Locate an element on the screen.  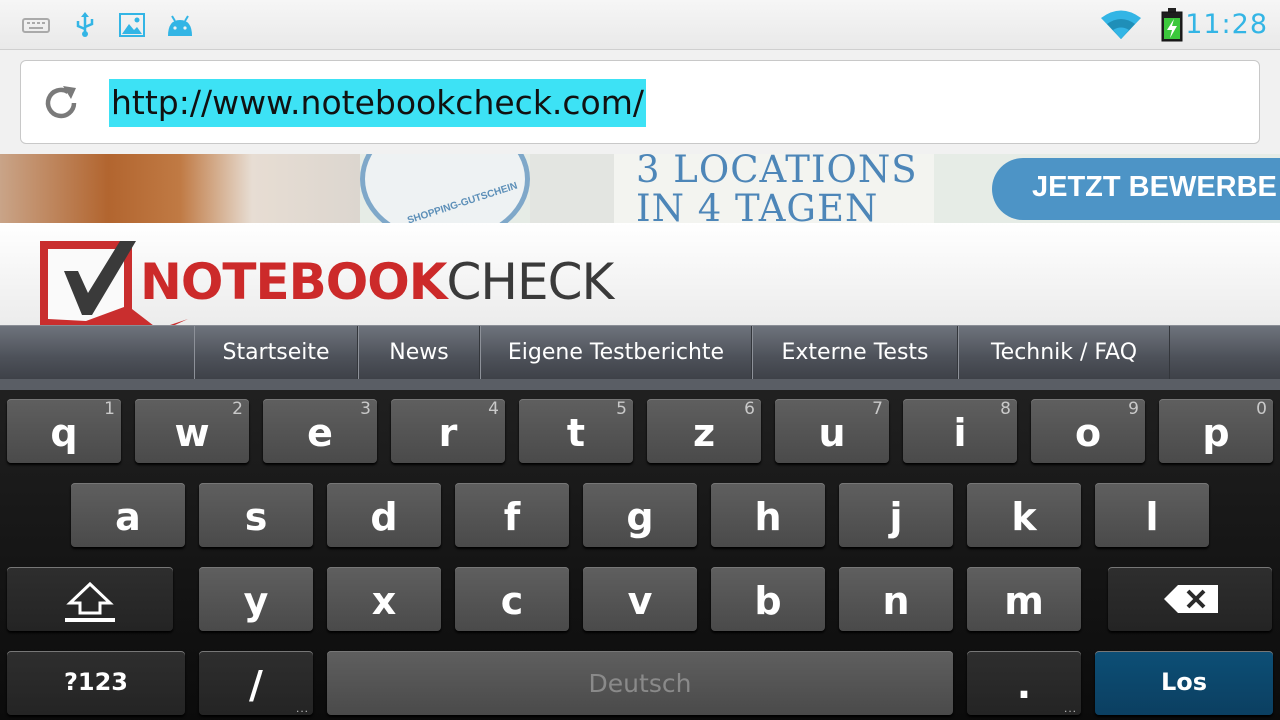
key-z: 6z is located at coordinates (704, 431).